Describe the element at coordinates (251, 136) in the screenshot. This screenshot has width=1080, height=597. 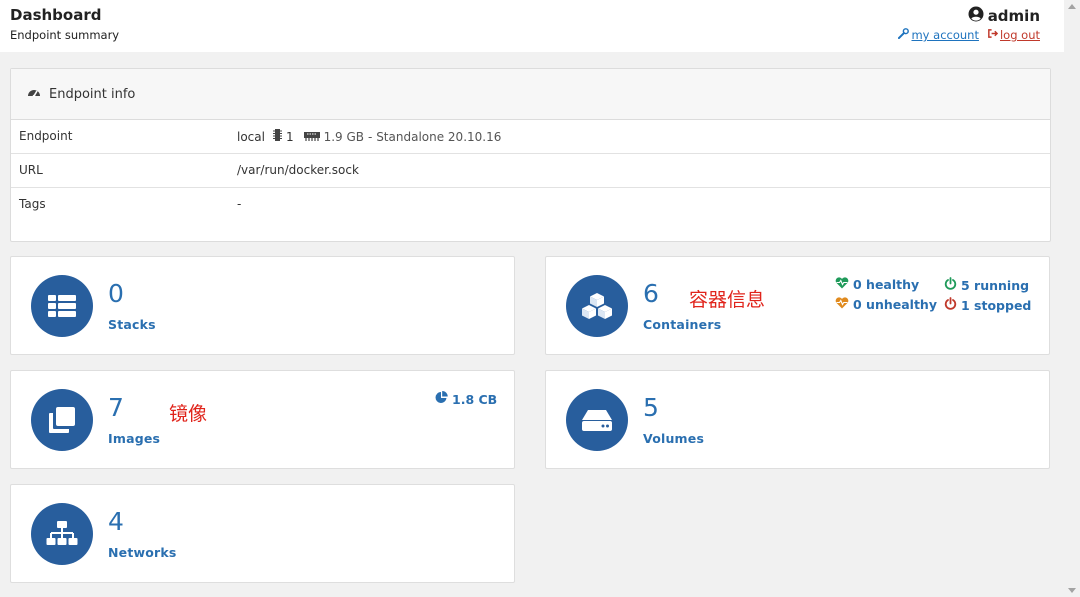
I see `endpoint-name: local` at that location.